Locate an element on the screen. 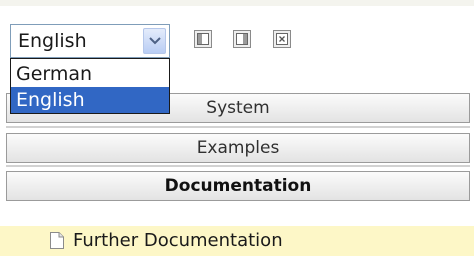 This screenshot has height=257, width=474. language-select-value: English is located at coordinates (52, 41).